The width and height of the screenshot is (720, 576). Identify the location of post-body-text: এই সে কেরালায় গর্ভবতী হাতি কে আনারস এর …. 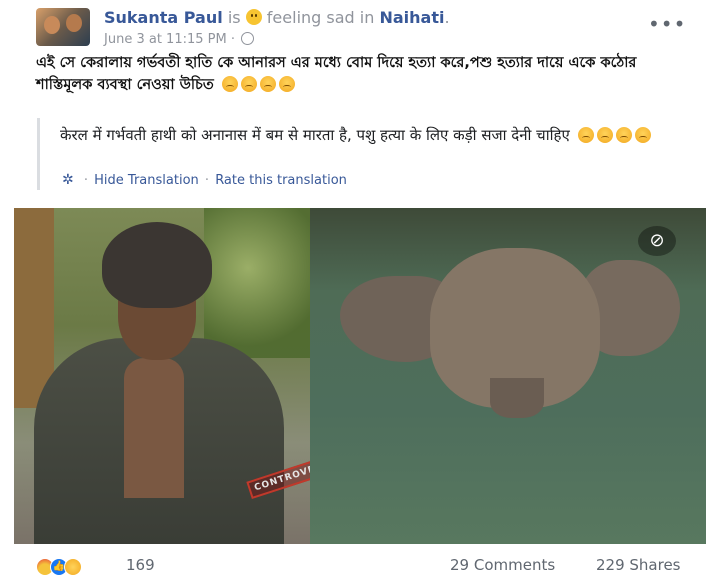
(336, 74).